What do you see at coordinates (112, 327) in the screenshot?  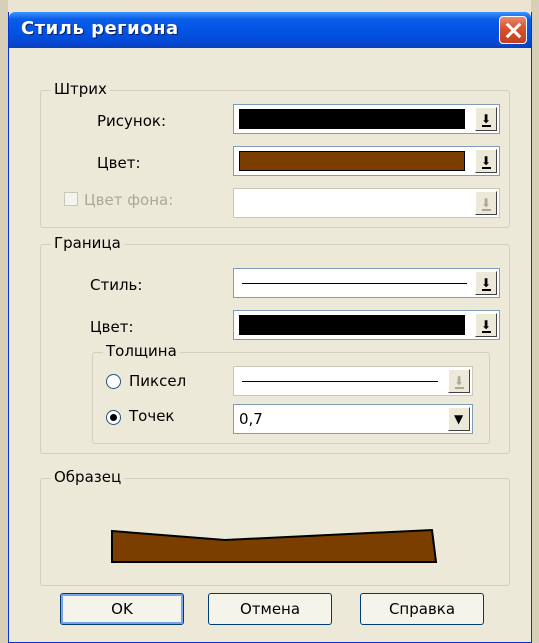 I see `border-color-label: Цвет:` at bounding box center [112, 327].